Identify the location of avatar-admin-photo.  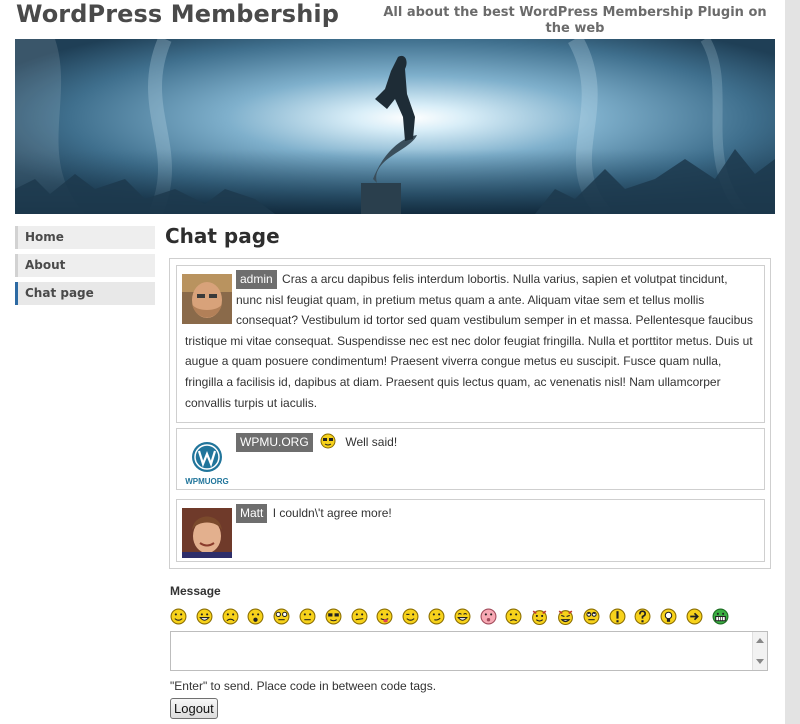
(207, 299).